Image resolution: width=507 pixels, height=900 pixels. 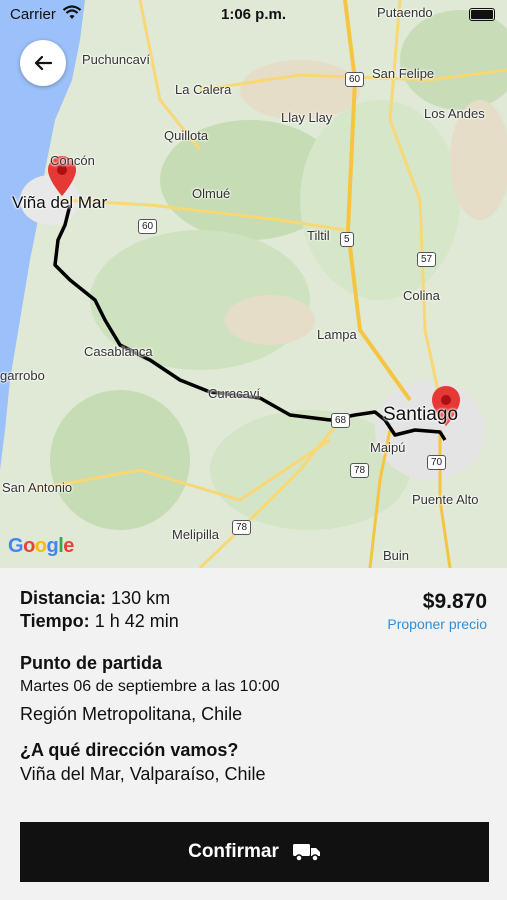 What do you see at coordinates (116, 59) in the screenshot?
I see `map-label-puchuncavi: Puchuncaví` at bounding box center [116, 59].